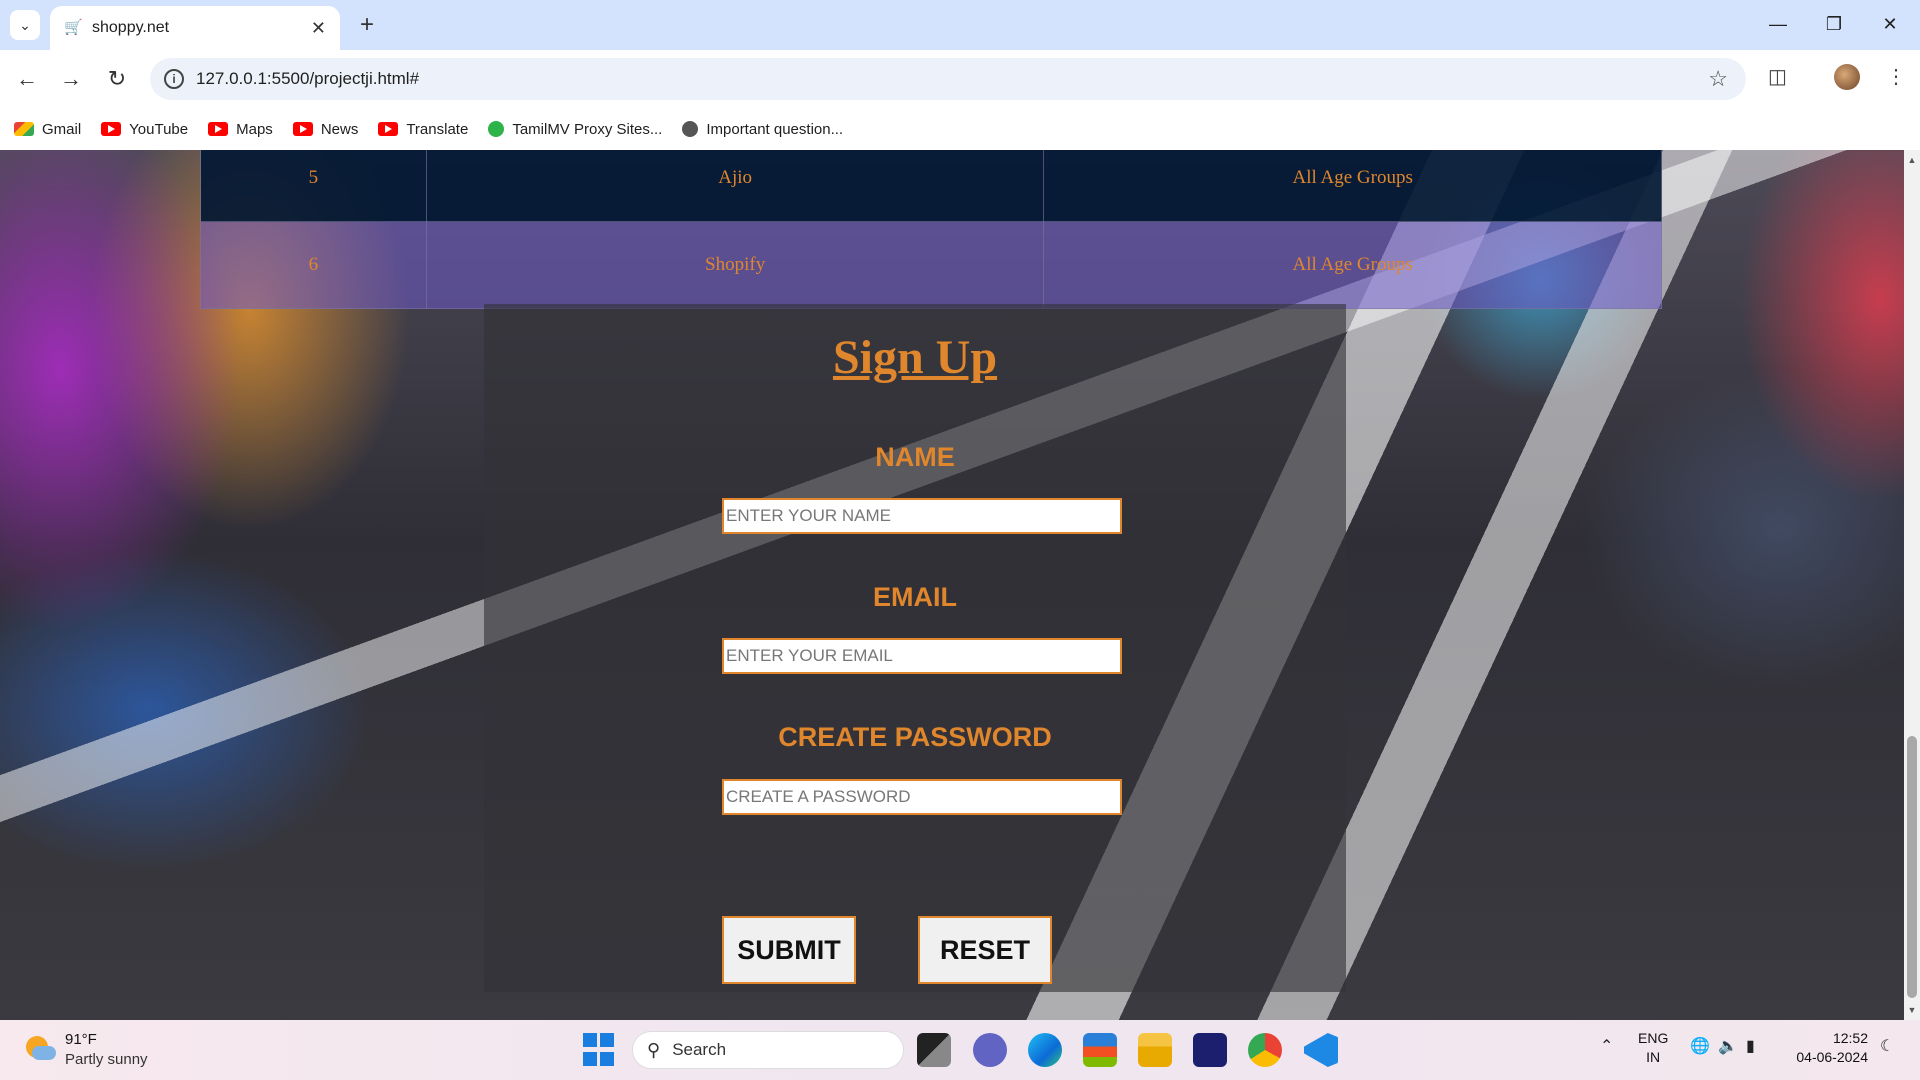 The height and width of the screenshot is (1080, 1920). Describe the element at coordinates (922, 797) in the screenshot. I see `password-input` at that location.